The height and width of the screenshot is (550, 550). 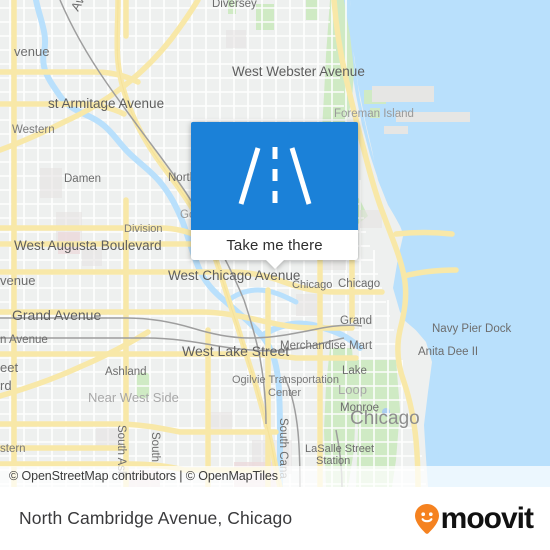 I want to click on map-label: Ogilvie Transportation, so click(x=285, y=380).